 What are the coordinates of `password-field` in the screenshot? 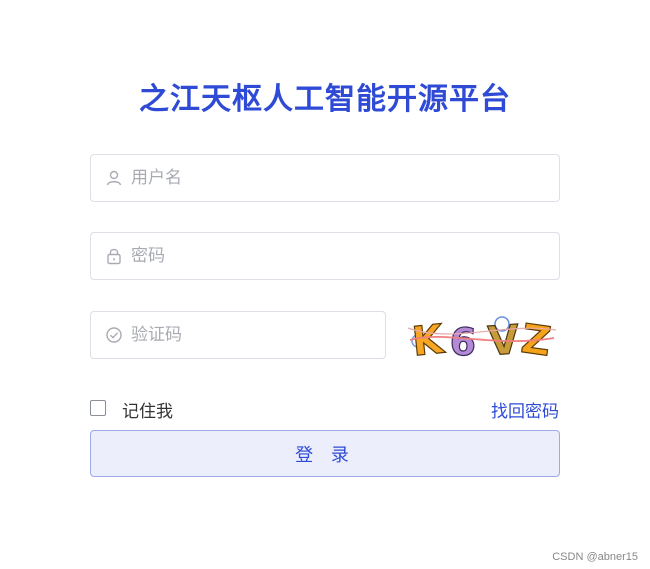 It's located at (325, 256).